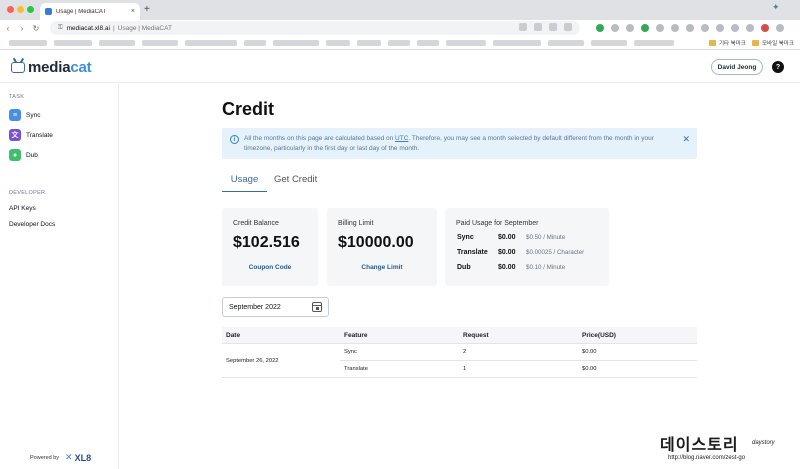  I want to click on bookmark-folder-mobile: 모바일 북마크, so click(773, 43).